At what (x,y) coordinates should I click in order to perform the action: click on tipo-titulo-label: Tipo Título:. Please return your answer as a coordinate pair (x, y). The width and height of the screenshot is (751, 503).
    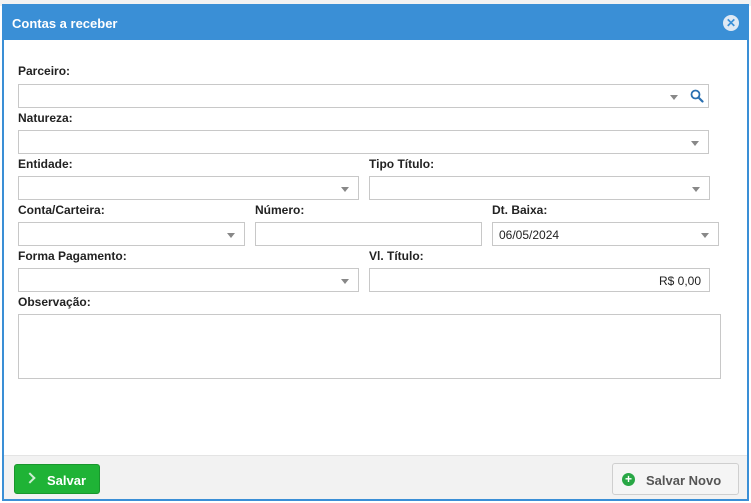
    Looking at the image, I should click on (402, 164).